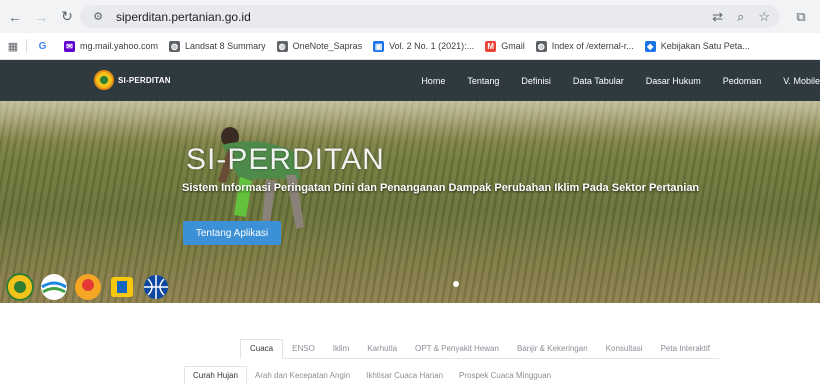 The height and width of the screenshot is (384, 820). I want to click on hero-title: SI-PERDITAN, so click(285, 159).